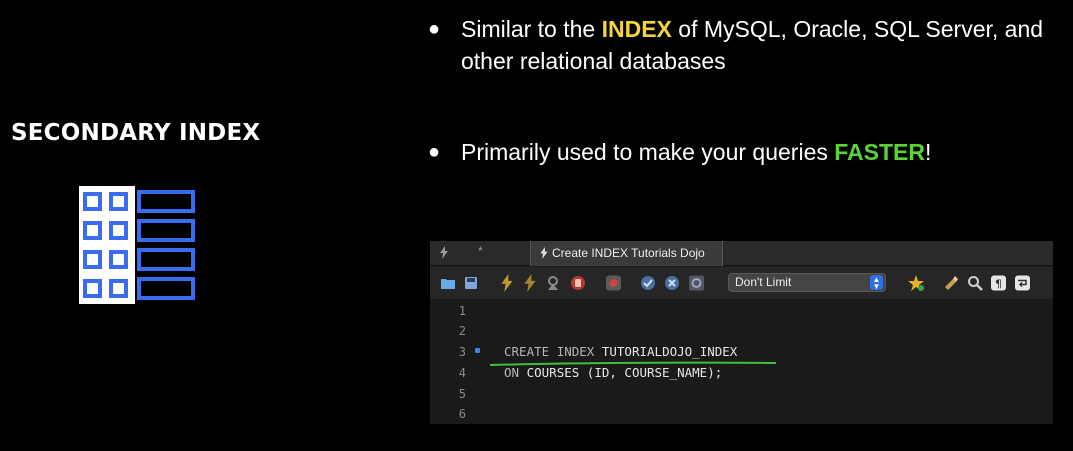  I want to click on line-number: 3, so click(462, 352).